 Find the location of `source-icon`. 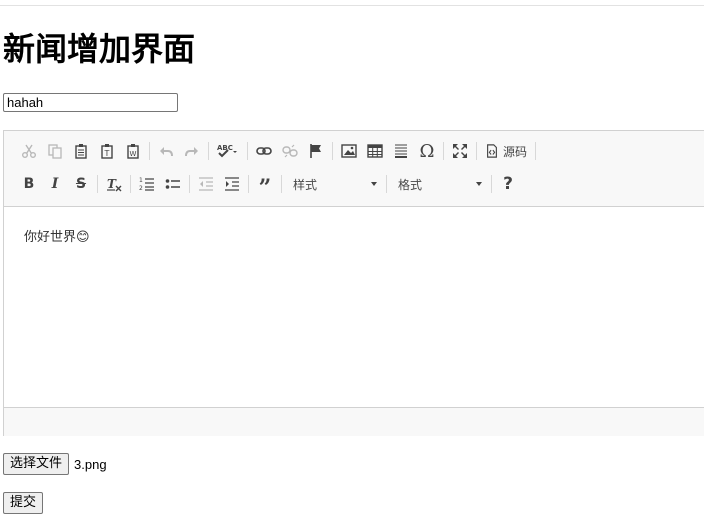

source-icon is located at coordinates (492, 151).